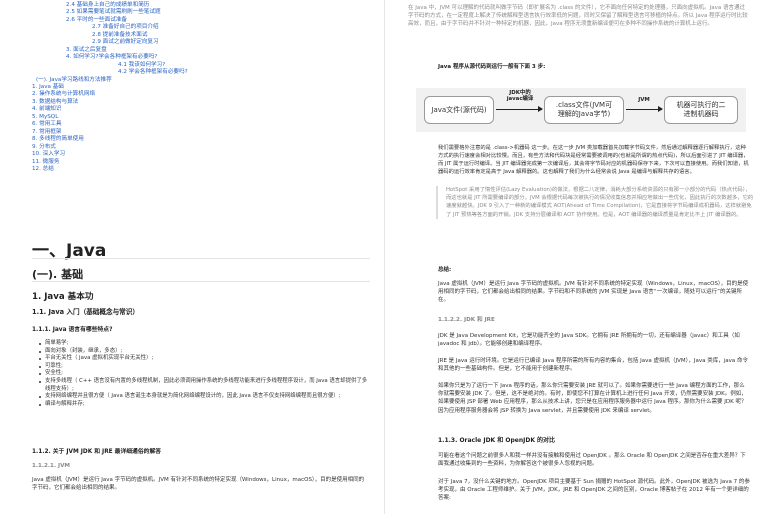 This screenshot has height=514, width=773. I want to click on subsection-title: 1. Java 基本功, so click(63, 297).